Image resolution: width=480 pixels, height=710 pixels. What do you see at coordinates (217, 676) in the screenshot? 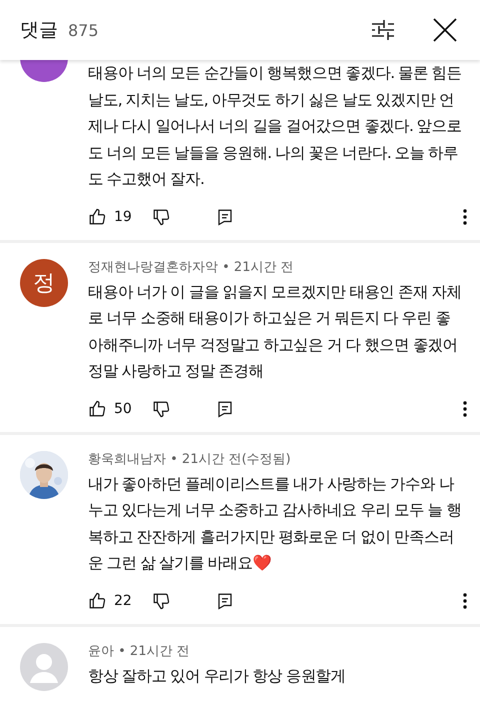
I see `comment-text: 항상 잘하고 있어 우리가 항상 응원할게` at bounding box center [217, 676].